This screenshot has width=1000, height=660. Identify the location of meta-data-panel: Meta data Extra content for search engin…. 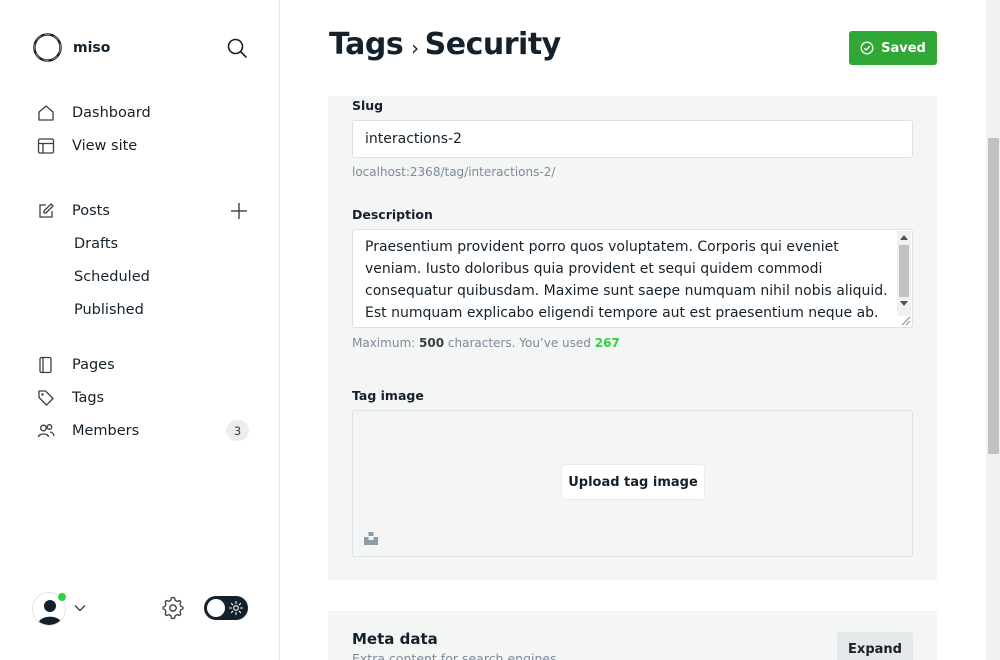
(632, 635).